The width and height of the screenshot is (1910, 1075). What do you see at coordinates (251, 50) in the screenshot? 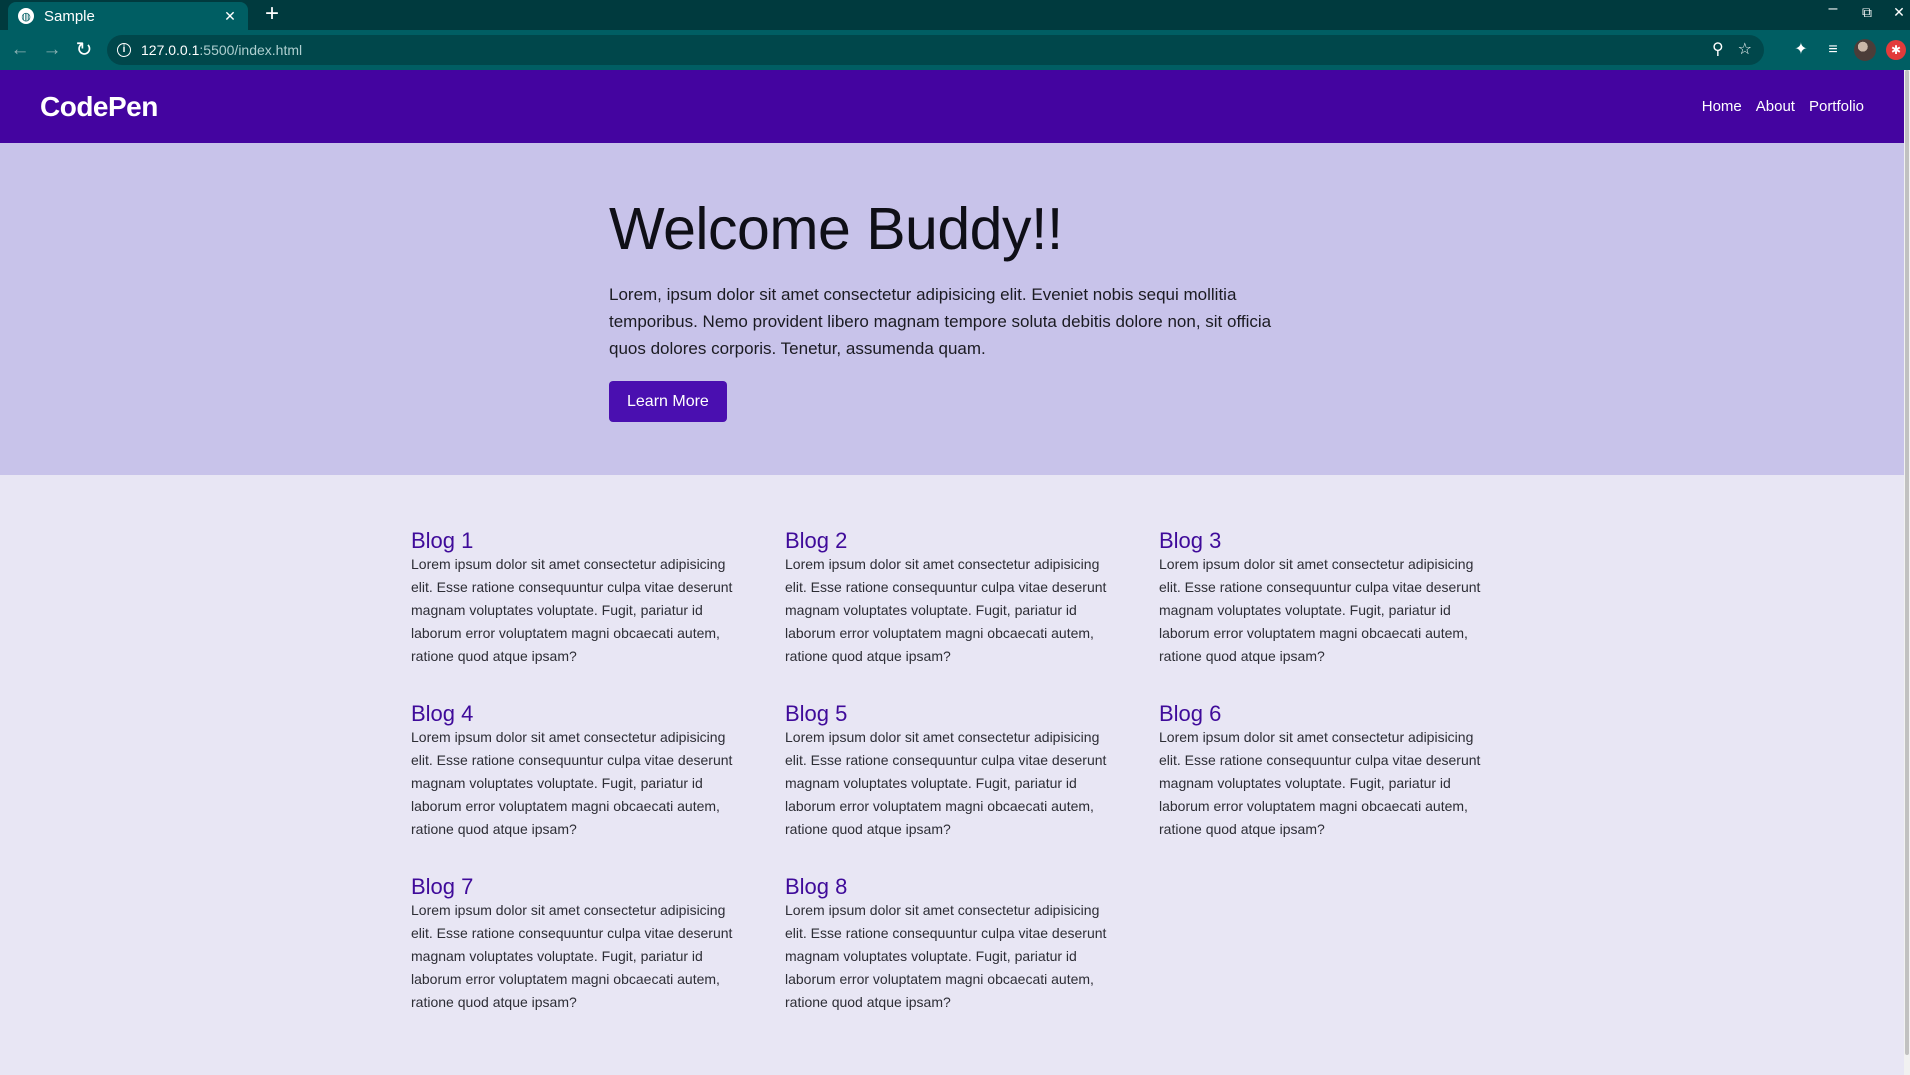
I see `url-path: :5500/index.html` at bounding box center [251, 50].